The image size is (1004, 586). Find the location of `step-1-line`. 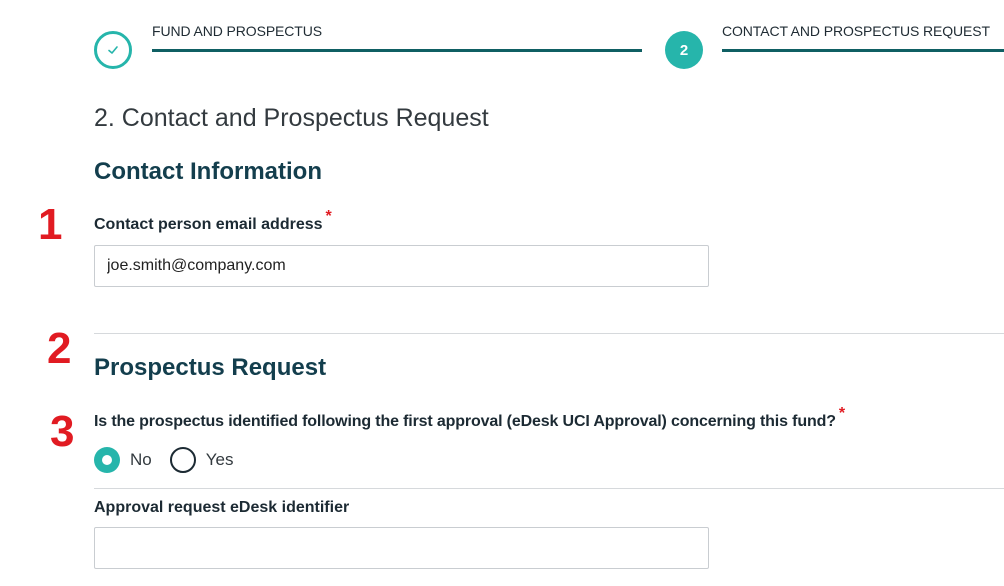

step-1-line is located at coordinates (397, 50).